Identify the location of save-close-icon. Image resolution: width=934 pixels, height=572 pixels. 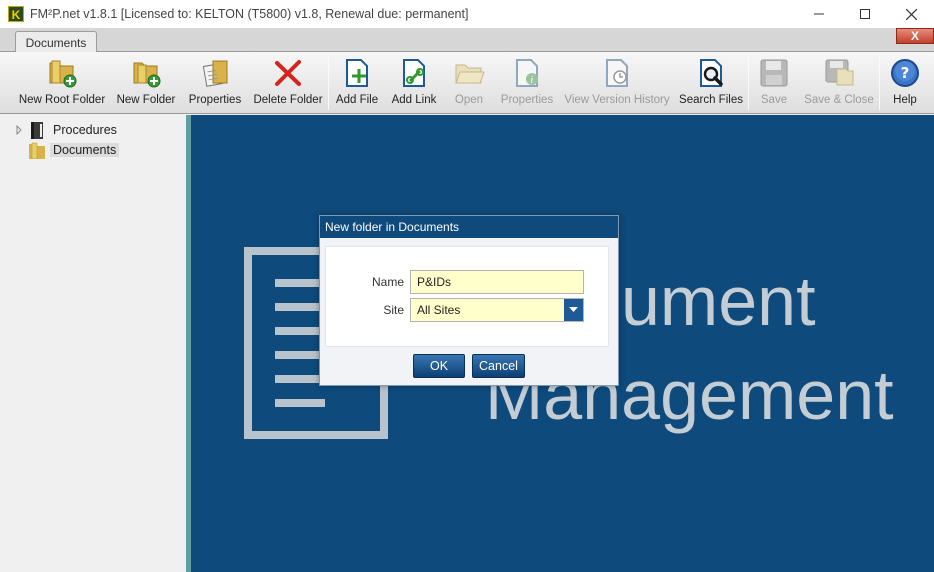
(839, 72).